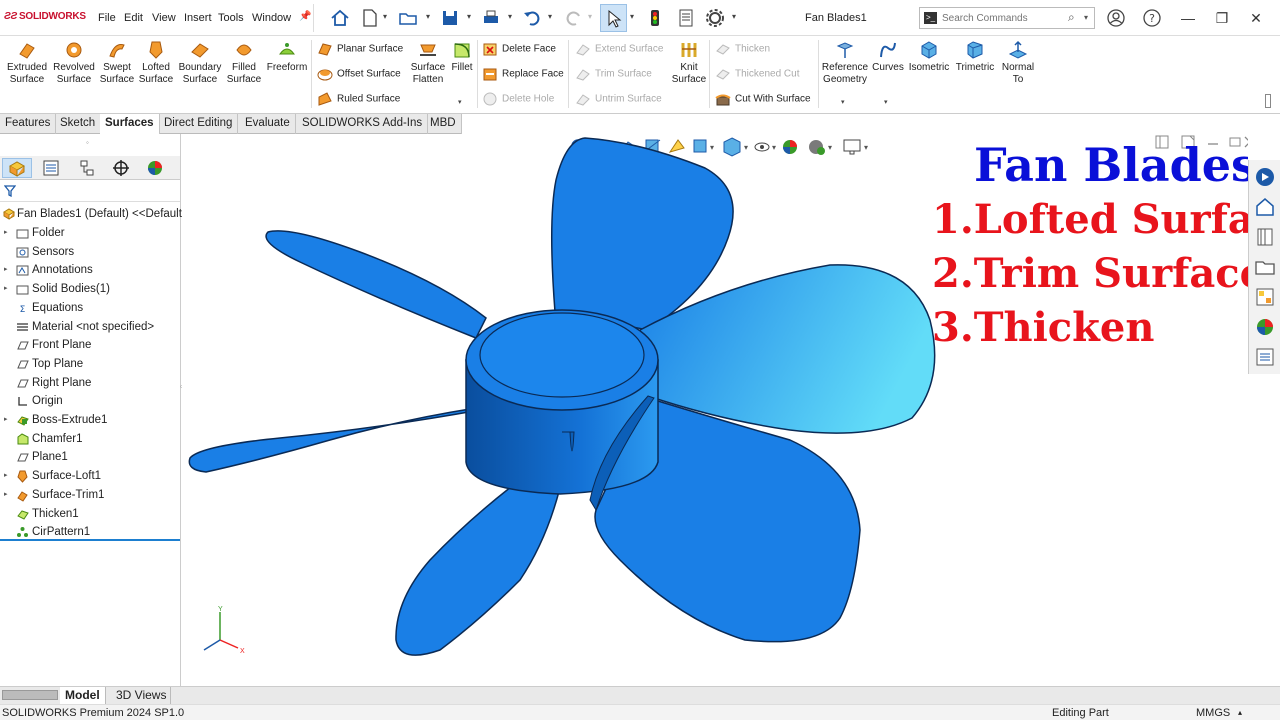 The width and height of the screenshot is (1280, 721). Describe the element at coordinates (90, 191) in the screenshot. I see `filter-bar` at that location.